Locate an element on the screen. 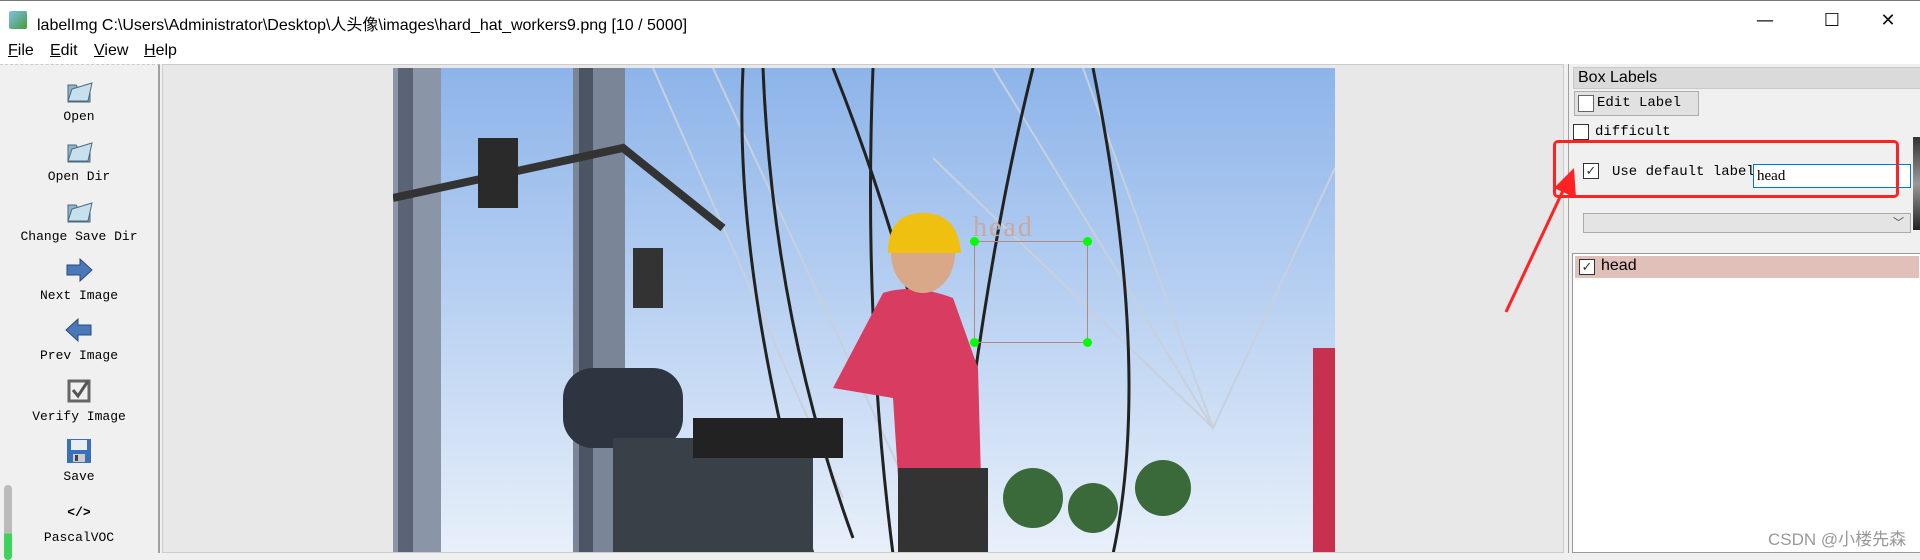  prev-image-label: Prev Image is located at coordinates (78, 355).